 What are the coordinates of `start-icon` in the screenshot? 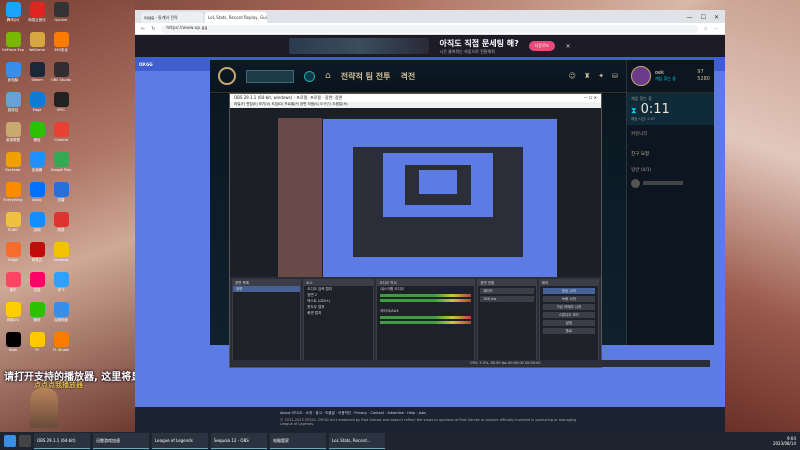 It's located at (10, 441).